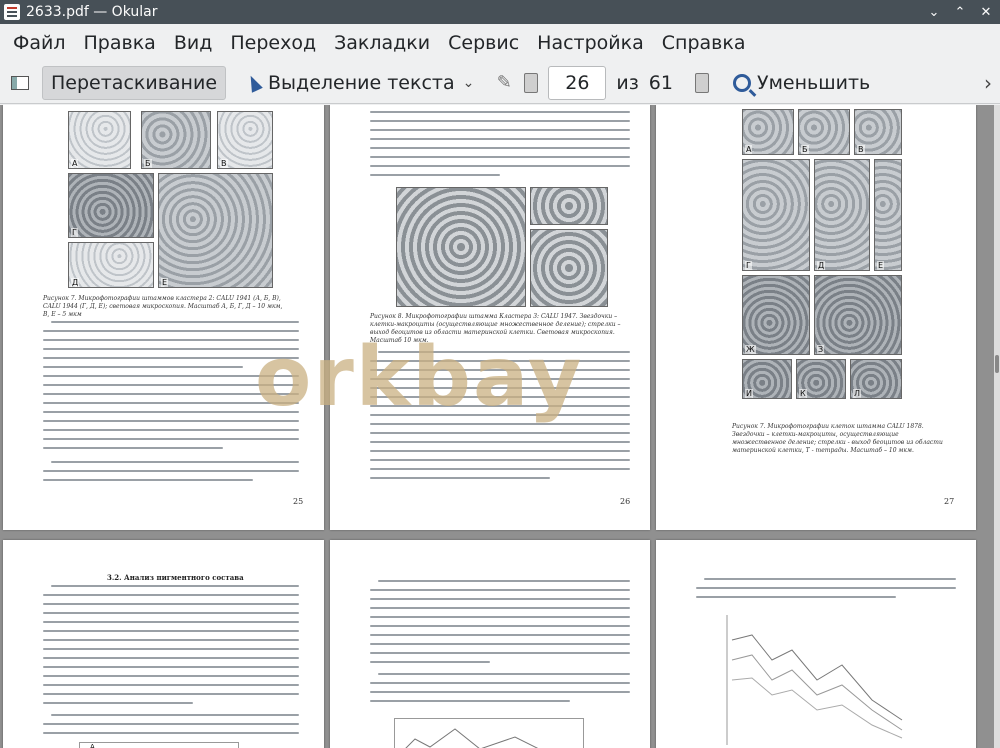  What do you see at coordinates (500, 12) in the screenshot?
I see `title-bar: 2633.pdf — Okular ⌄ ⌃ ✕` at bounding box center [500, 12].